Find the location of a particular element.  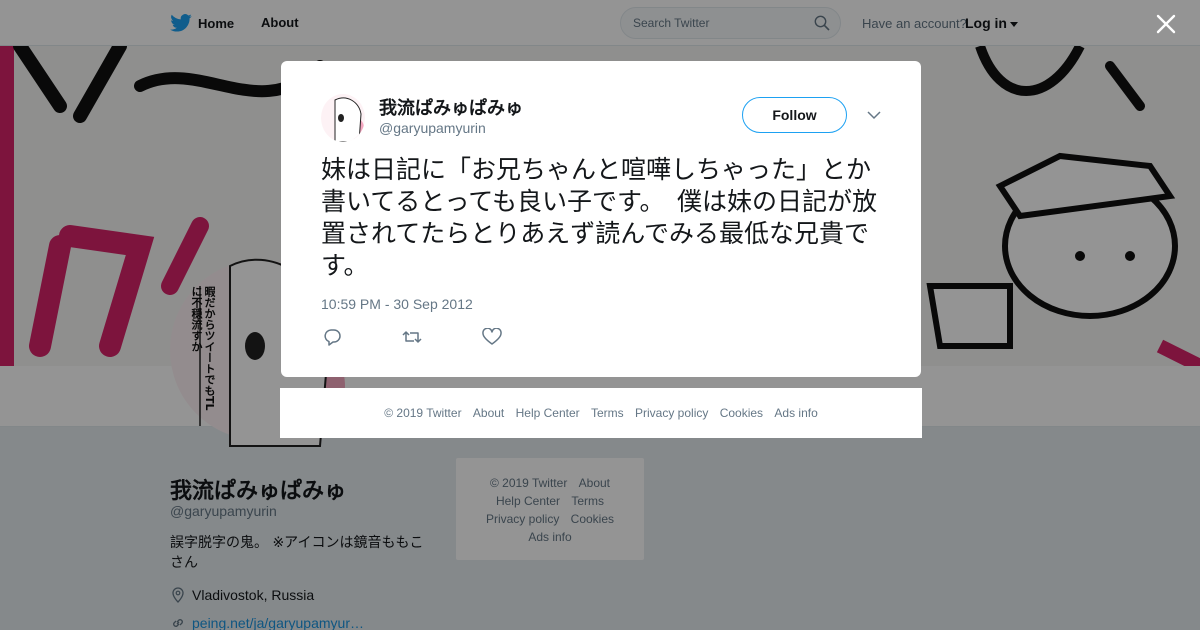

tweet-author-name: 我流ぱみゅぱみゅ is located at coordinates (451, 107).